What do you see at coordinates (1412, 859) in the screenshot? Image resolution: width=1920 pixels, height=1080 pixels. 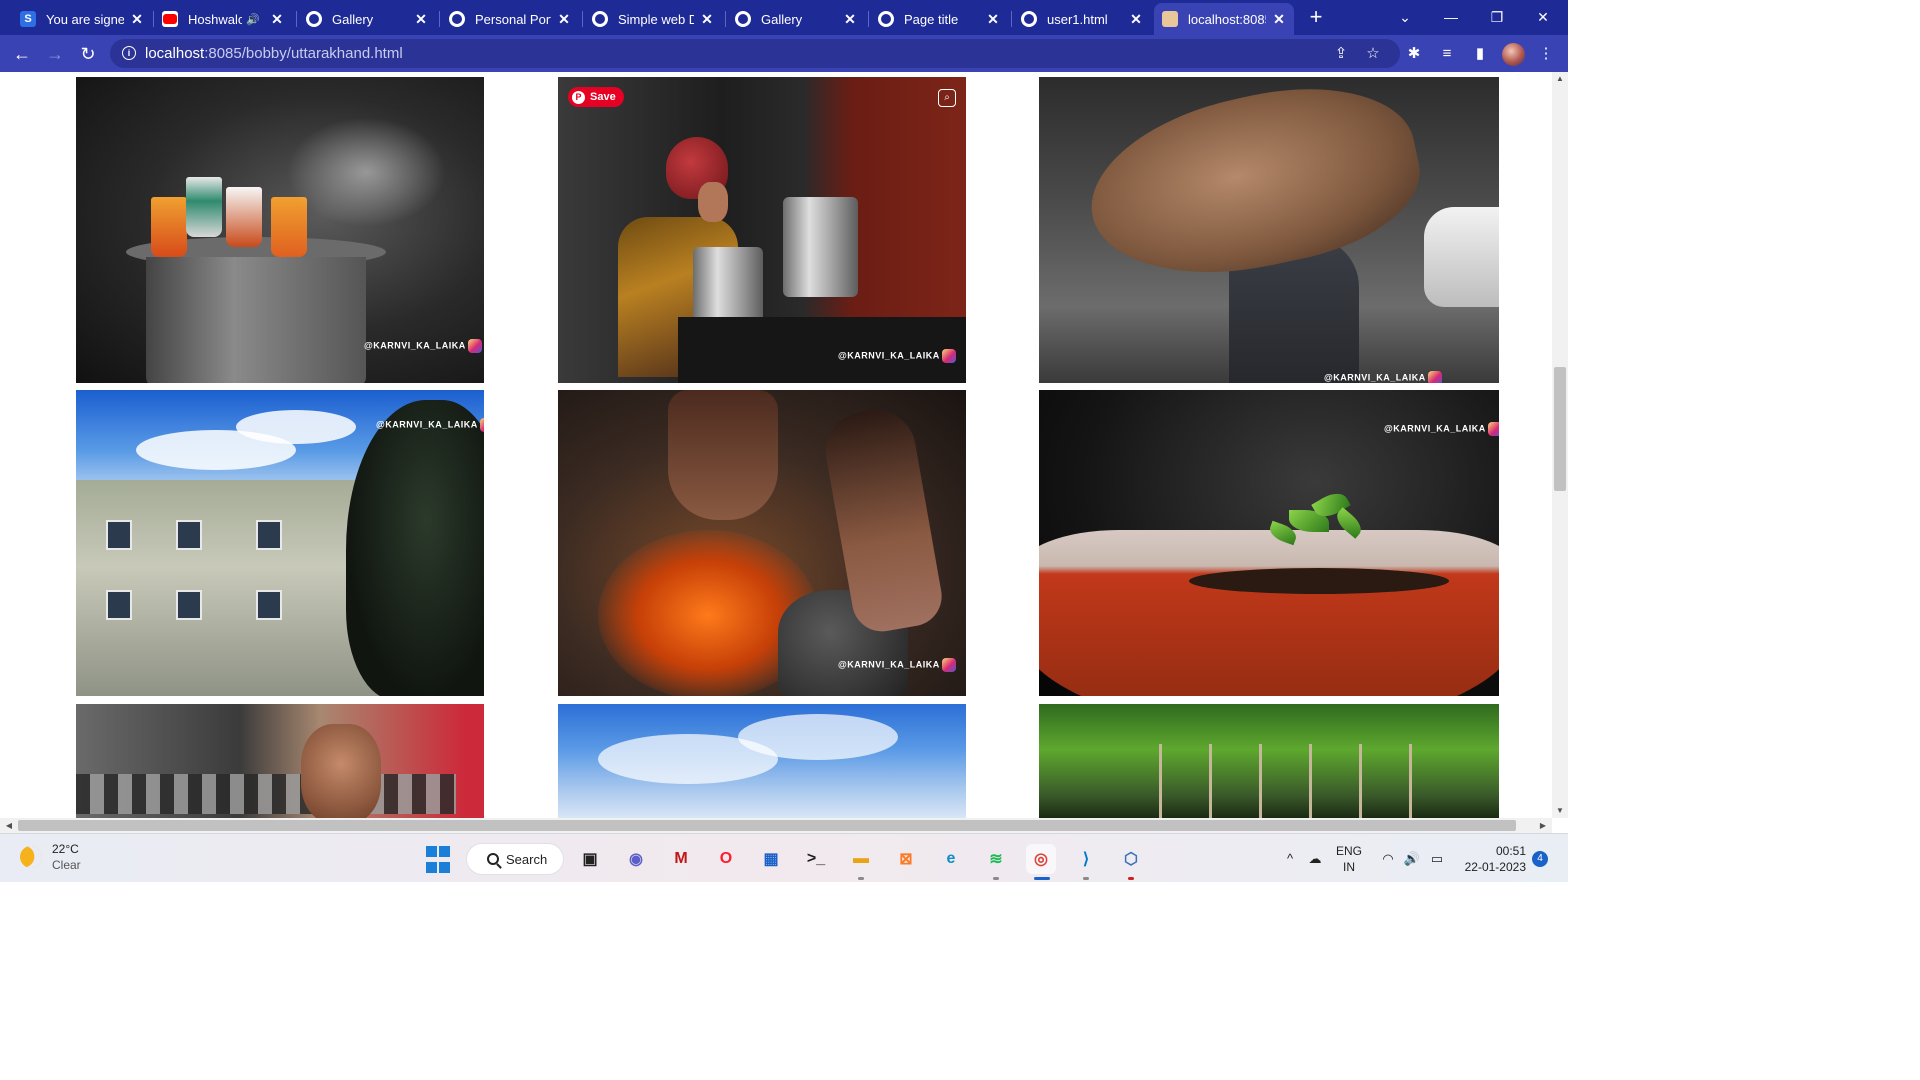 I see `volume-icon: 🔊` at bounding box center [1412, 859].